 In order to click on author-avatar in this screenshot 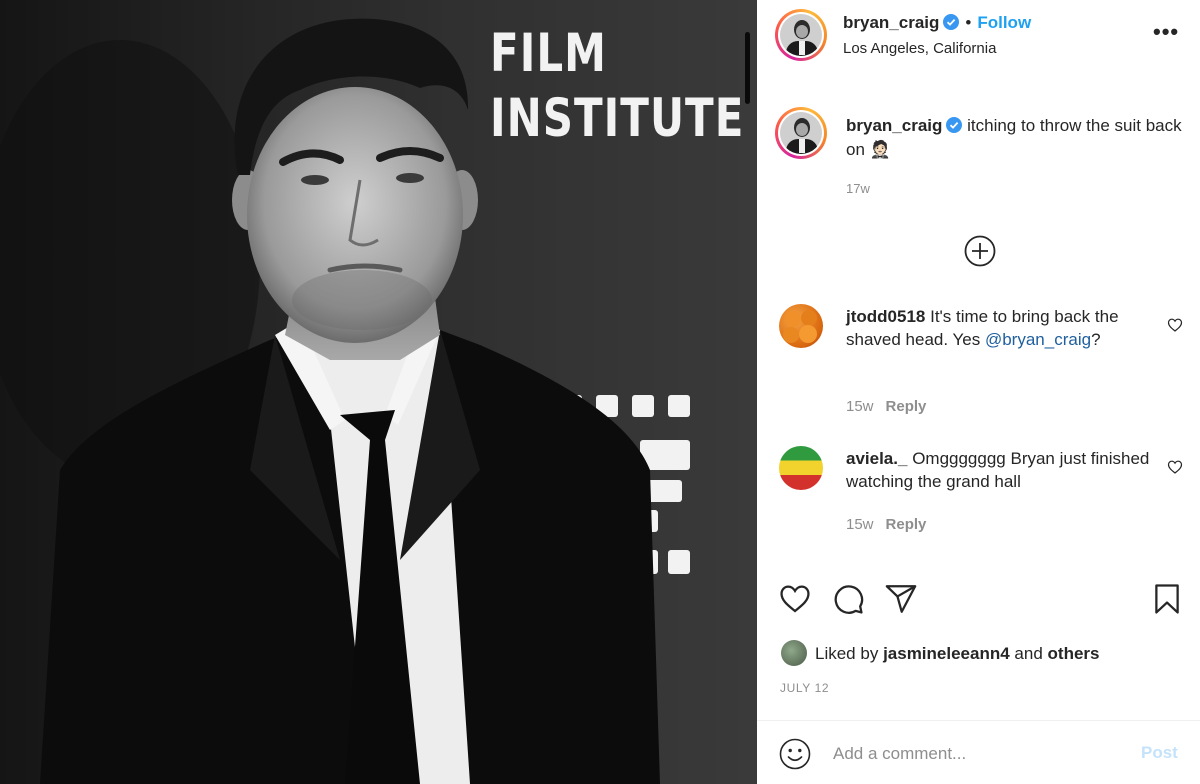, I will do `click(801, 35)`.